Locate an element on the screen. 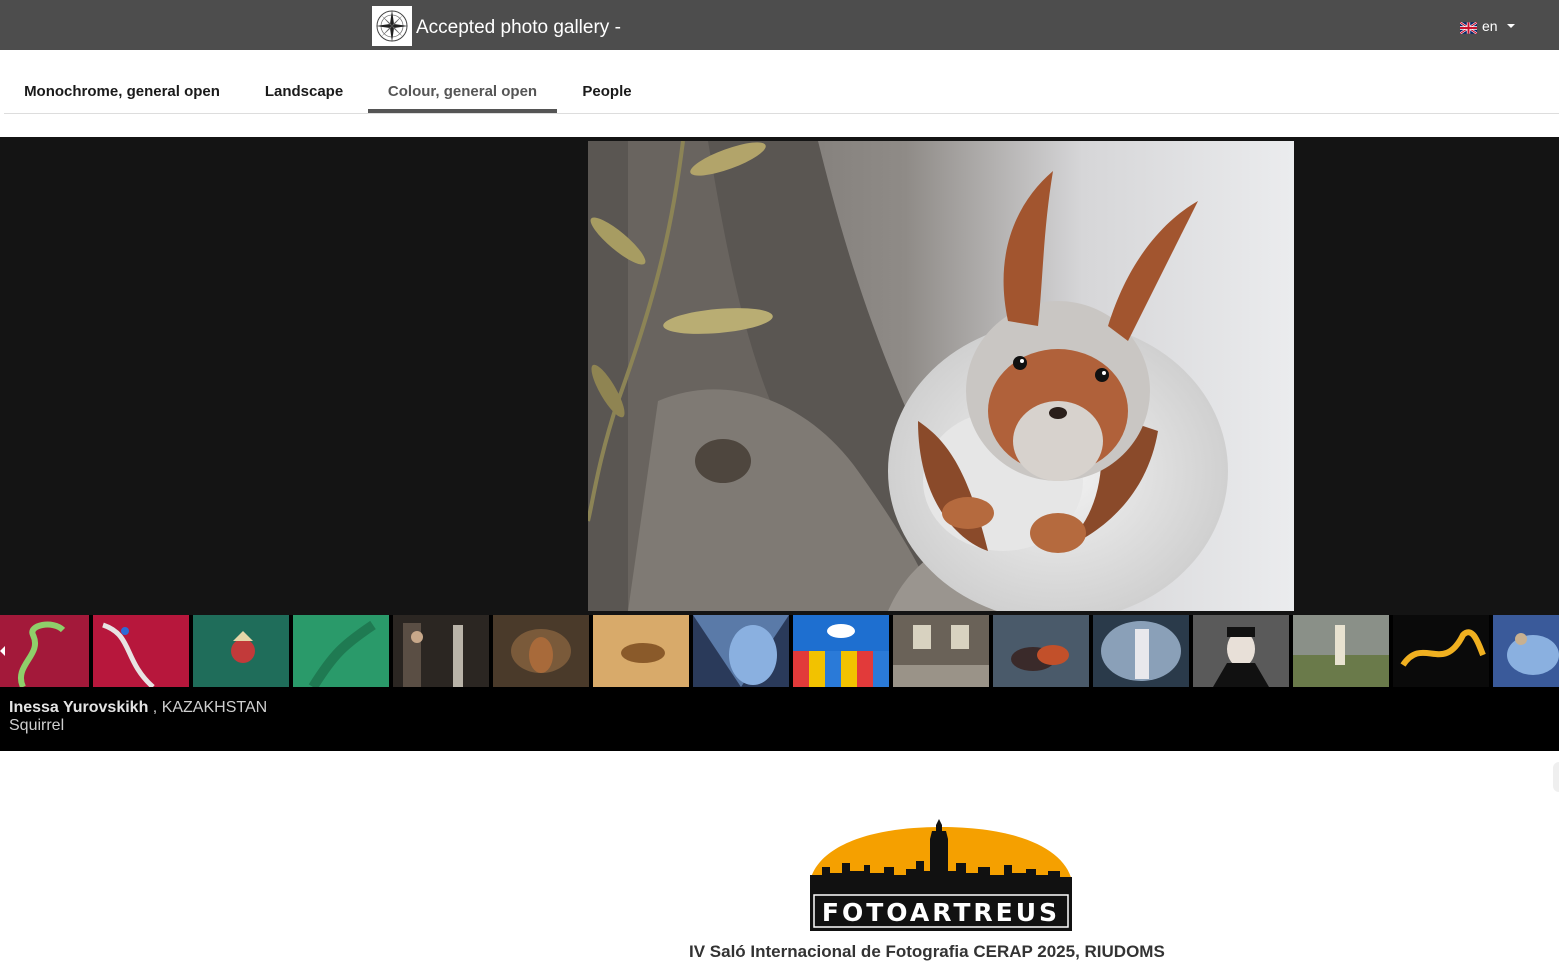  tab-colour-general-open: Colour, general open is located at coordinates (462, 91).